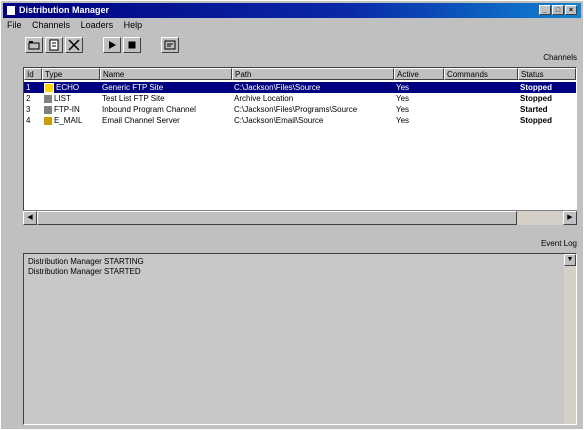 The height and width of the screenshot is (430, 584). I want to click on log-line: Distribution Manager STARTING, so click(86, 261).